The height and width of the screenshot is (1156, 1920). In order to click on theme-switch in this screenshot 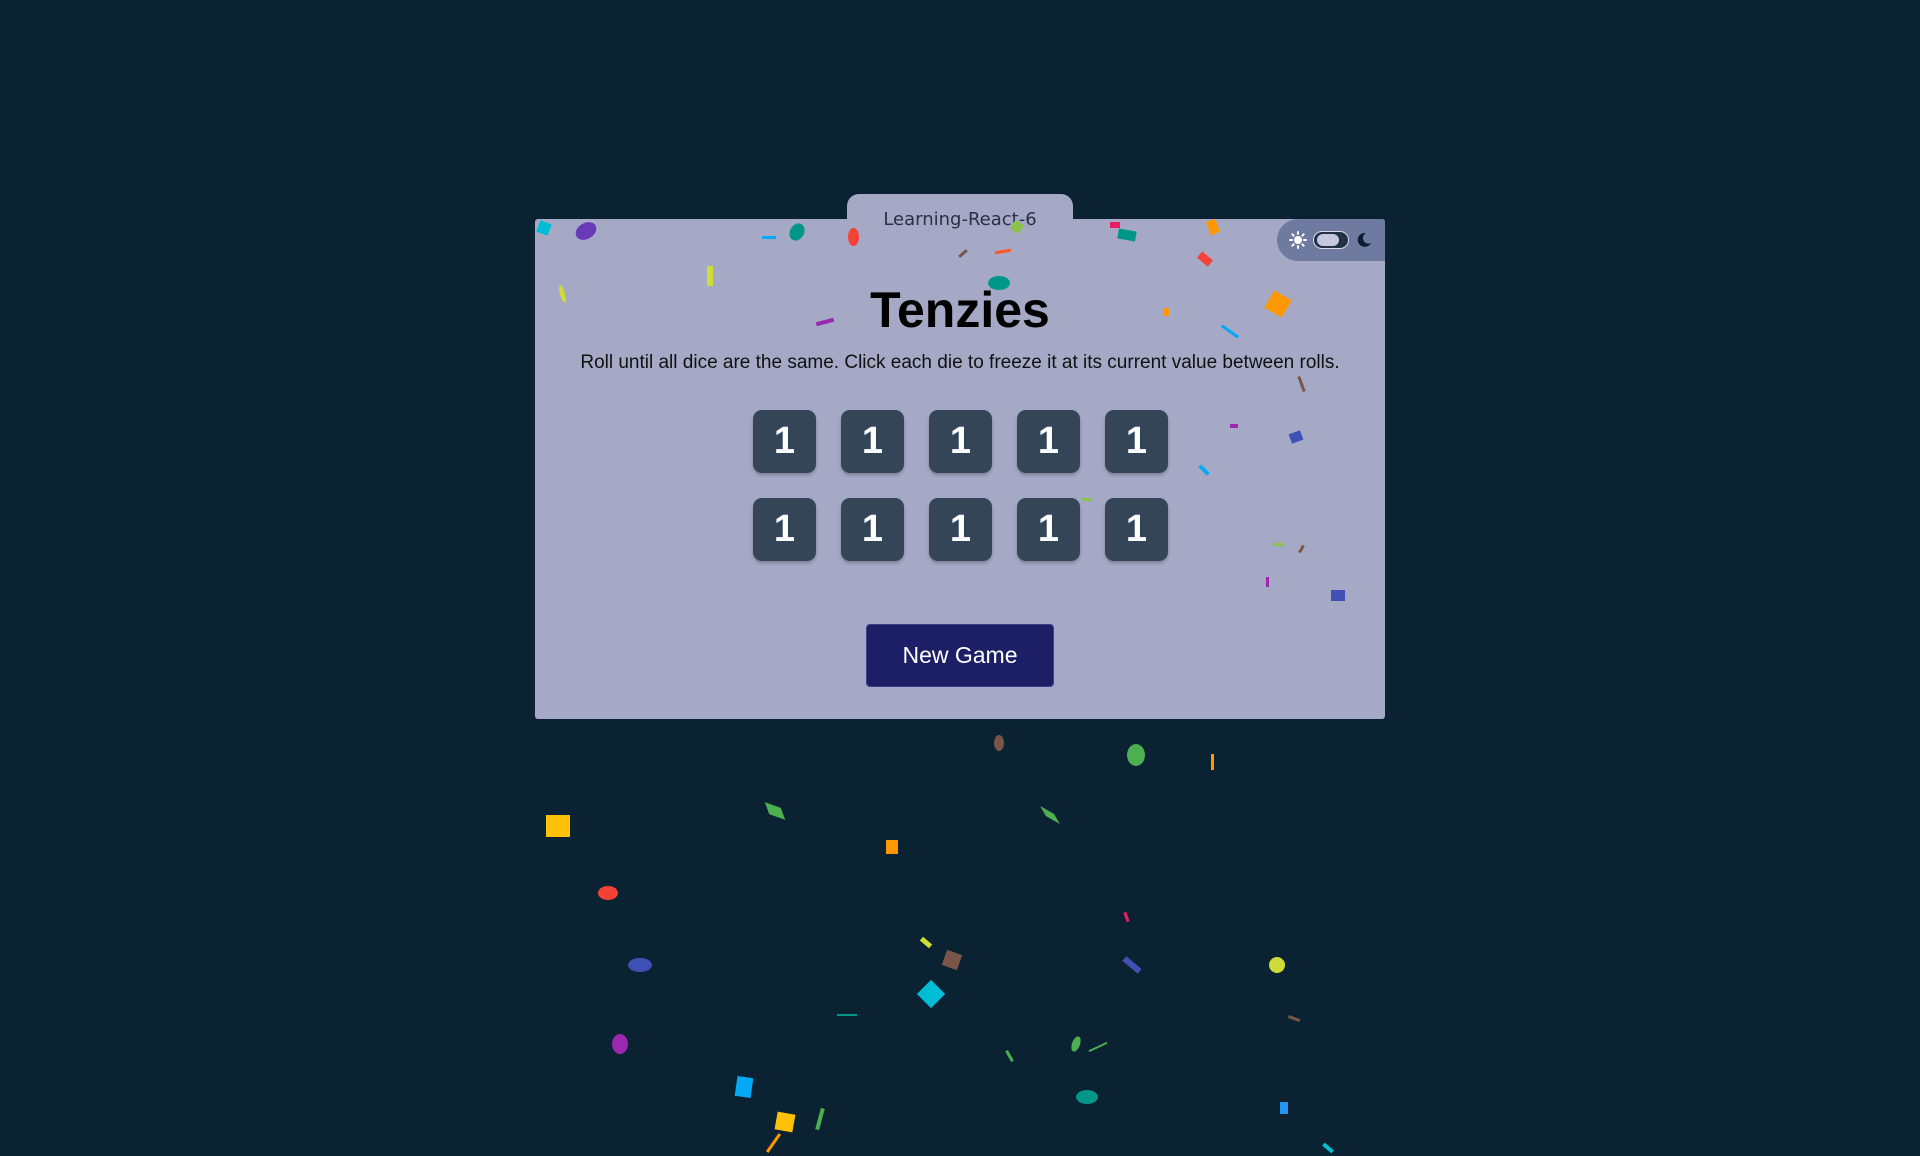, I will do `click(1331, 240)`.